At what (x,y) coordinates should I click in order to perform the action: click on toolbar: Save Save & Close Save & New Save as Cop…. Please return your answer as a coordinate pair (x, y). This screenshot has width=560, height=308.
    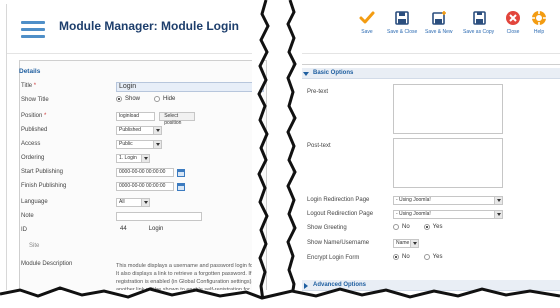
    Looking at the image, I should click on (426, 29).